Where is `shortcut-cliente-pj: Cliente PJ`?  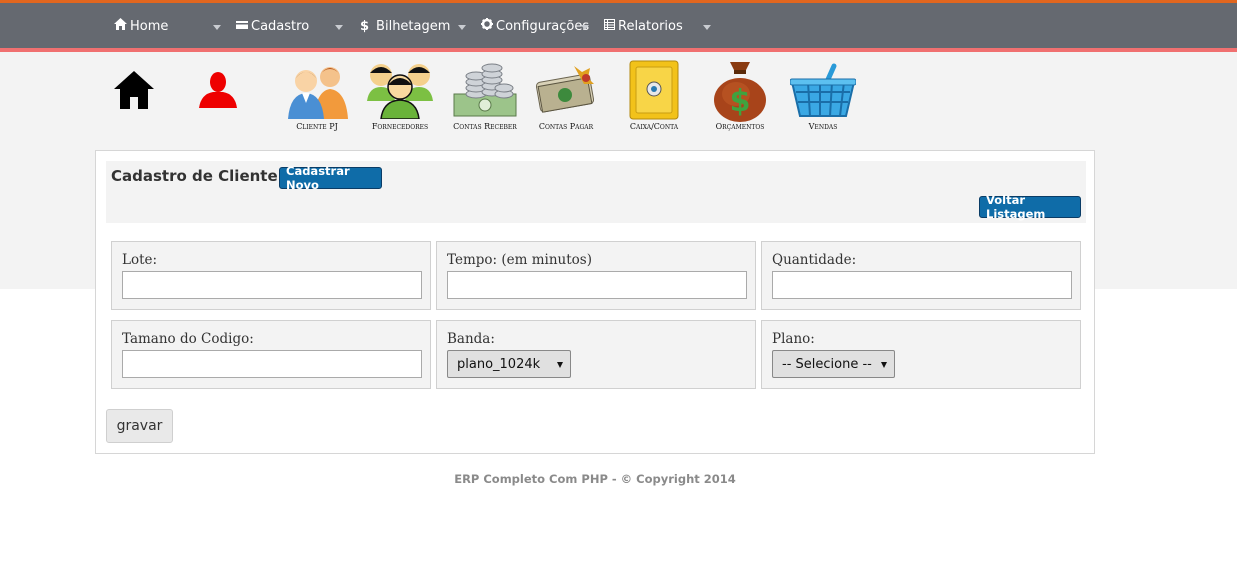 shortcut-cliente-pj: Cliente PJ is located at coordinates (317, 94).